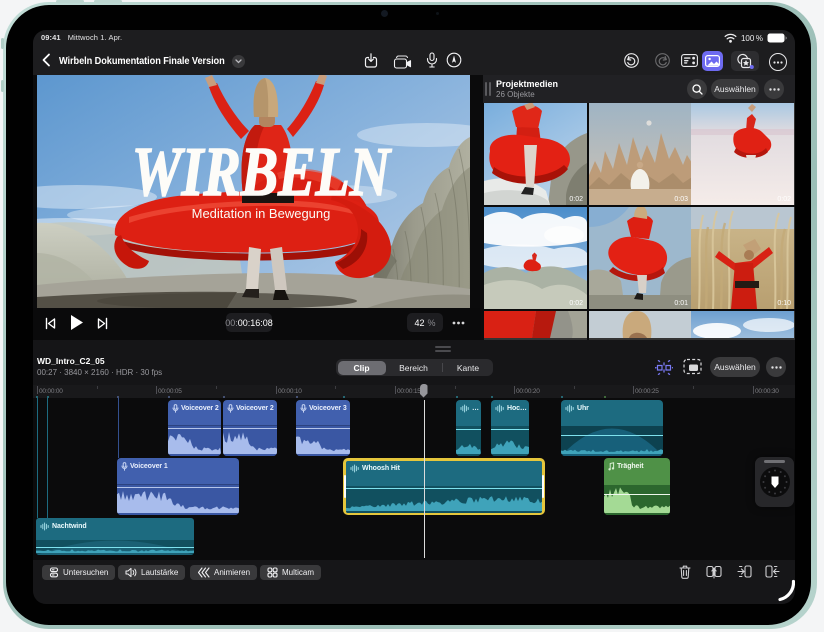 This screenshot has height=632, width=824. I want to click on svg-text: Meditation in Bewegung, so click(261, 213).